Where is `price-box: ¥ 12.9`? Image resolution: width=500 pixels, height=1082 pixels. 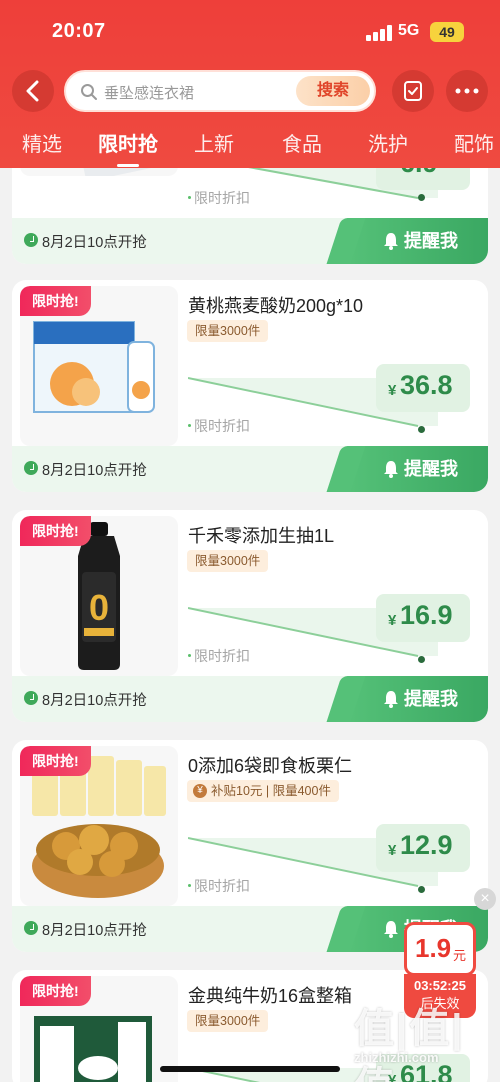
price-box: ¥ 12.9 is located at coordinates (423, 848).